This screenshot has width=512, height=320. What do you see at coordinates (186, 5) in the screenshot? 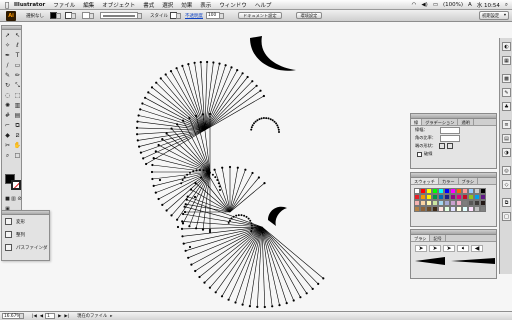
I see `menu-effect: 効果` at bounding box center [186, 5].